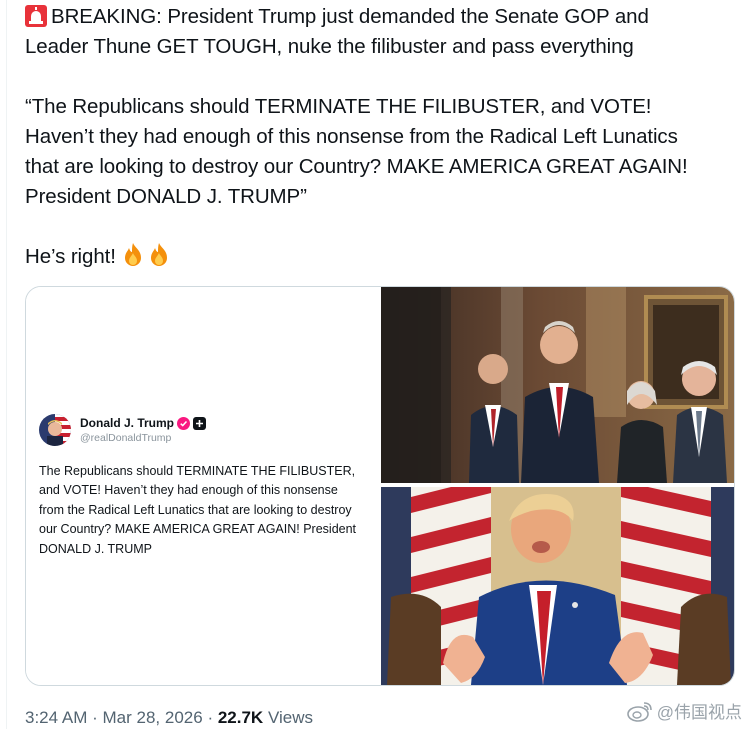 The image size is (750, 729). I want to click on embed-author-handle: @realDonaldTrump, so click(126, 438).